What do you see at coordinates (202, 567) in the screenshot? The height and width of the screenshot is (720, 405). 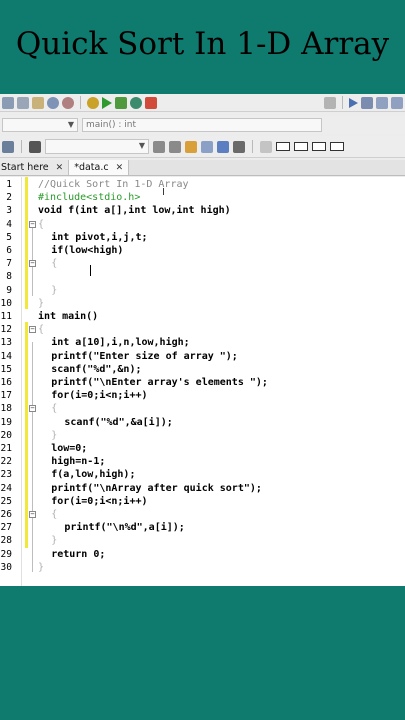 I see `code-line: 30}` at bounding box center [202, 567].